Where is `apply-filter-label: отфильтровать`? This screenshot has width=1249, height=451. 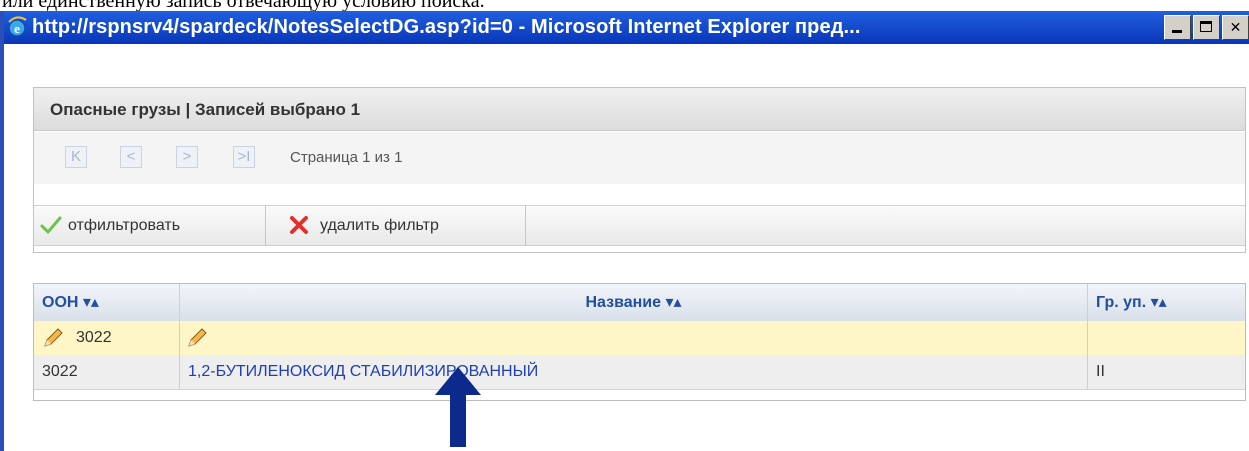
apply-filter-label: отфильтровать is located at coordinates (124, 225).